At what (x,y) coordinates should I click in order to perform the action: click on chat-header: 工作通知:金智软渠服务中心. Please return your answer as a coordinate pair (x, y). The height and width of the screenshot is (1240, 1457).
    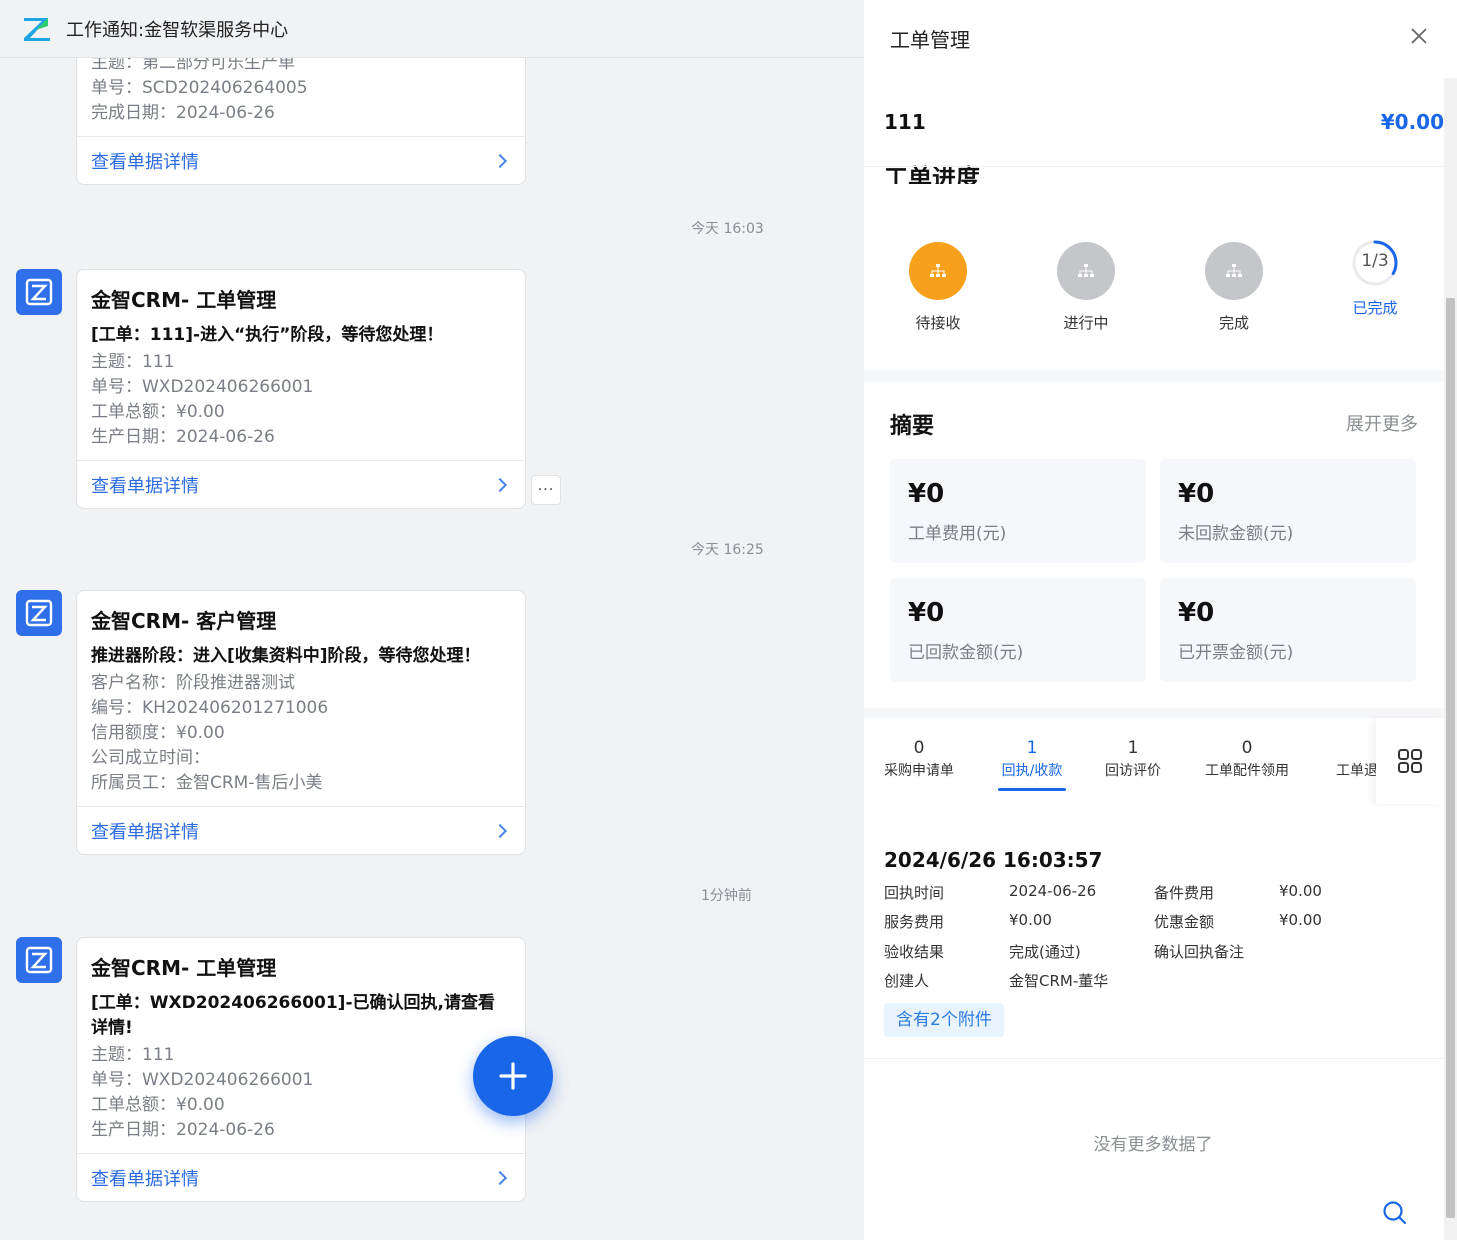
    Looking at the image, I should click on (432, 29).